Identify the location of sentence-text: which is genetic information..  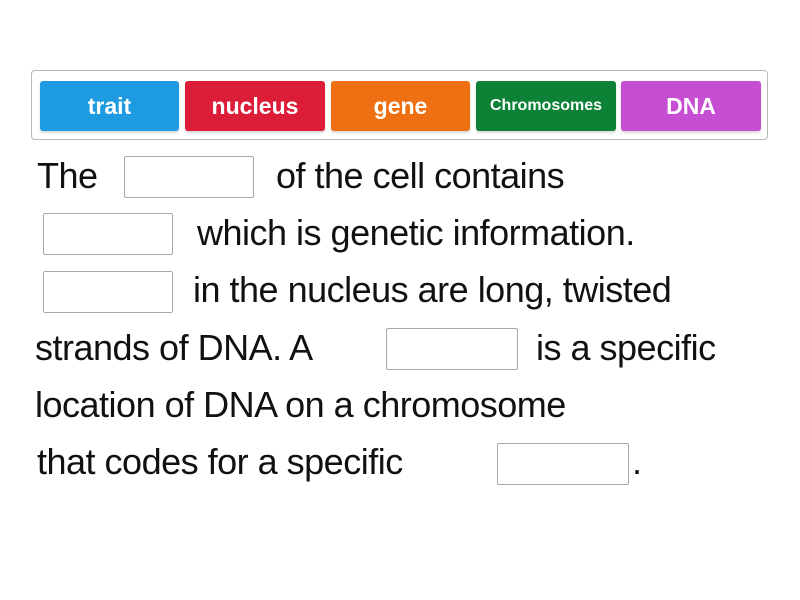
(416, 232).